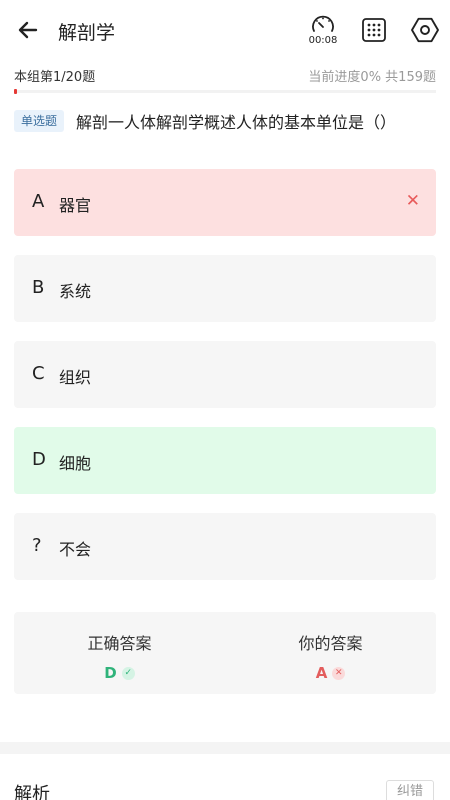 This screenshot has height=800, width=450. I want to click on settings-hexagon-icon, so click(425, 30).